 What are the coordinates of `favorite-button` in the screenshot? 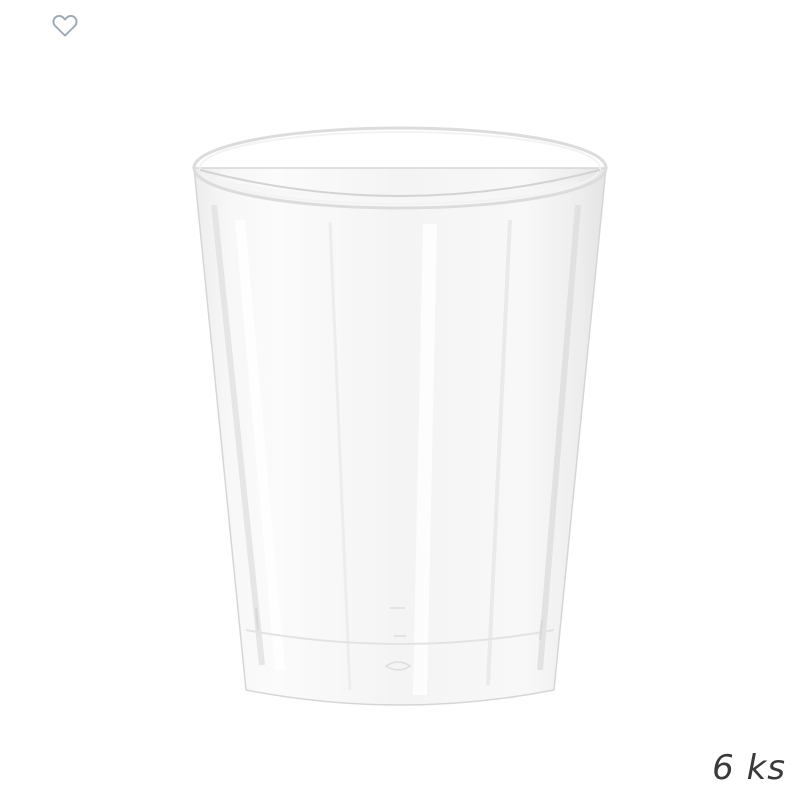 It's located at (65, 25).